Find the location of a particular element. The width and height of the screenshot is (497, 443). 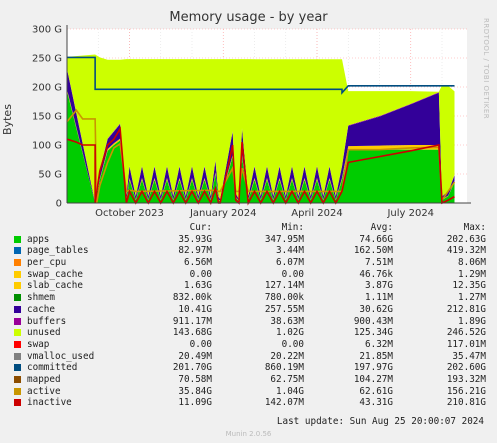

legend-min: 780.00k is located at coordinates (284, 298).